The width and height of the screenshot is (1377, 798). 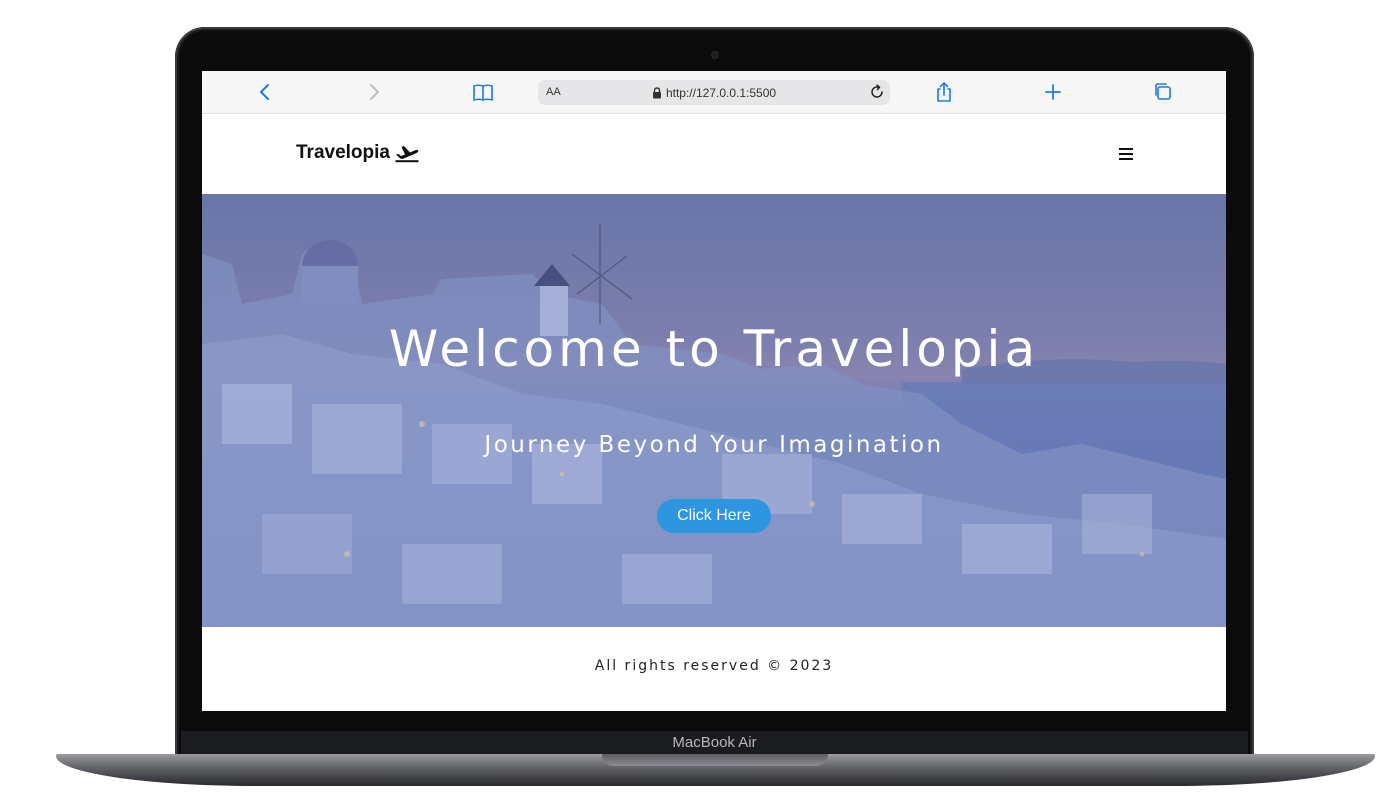 I want to click on share-icon, so click(x=944, y=92).